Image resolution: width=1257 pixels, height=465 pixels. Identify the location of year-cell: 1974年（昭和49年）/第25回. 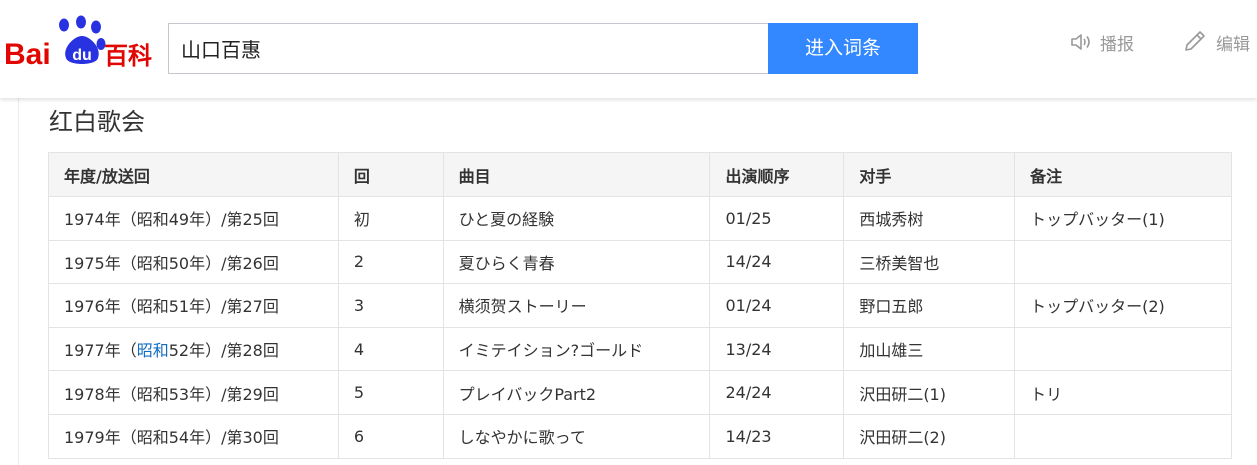
(193, 218).